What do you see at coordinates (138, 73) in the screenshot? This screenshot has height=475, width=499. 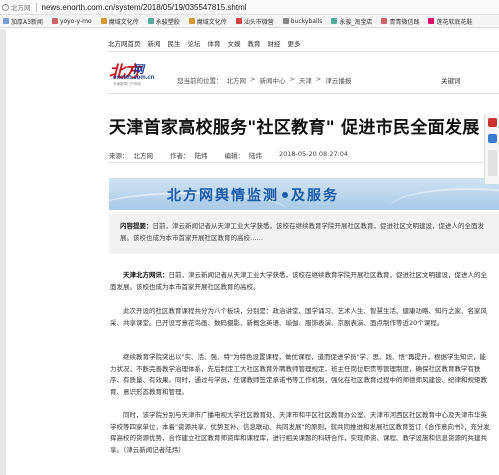 I see `site-logo: 北方 网 enorth.com.cn 天津新闻门户网站` at bounding box center [138, 73].